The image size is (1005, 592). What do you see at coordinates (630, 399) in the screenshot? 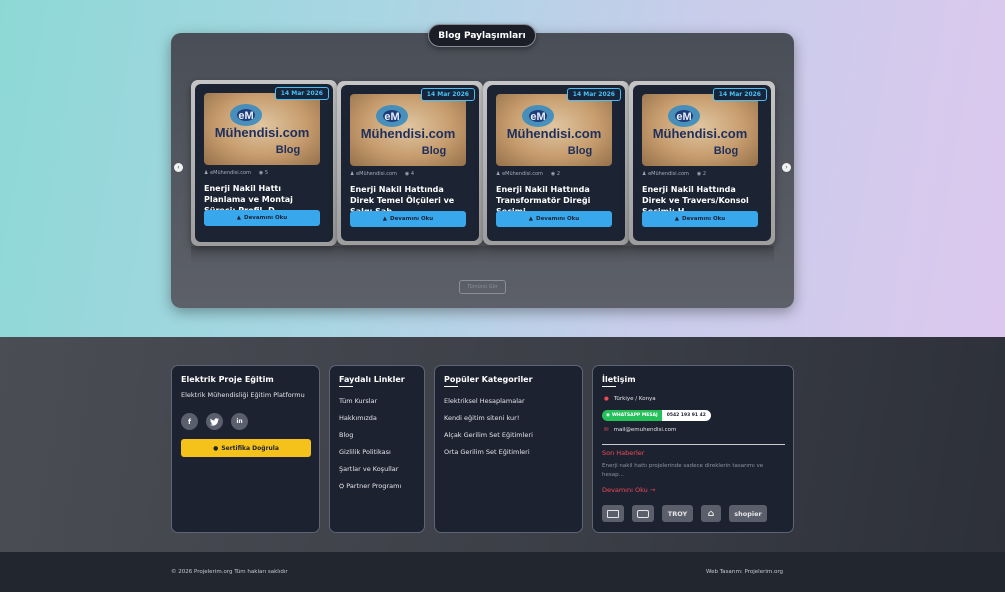
I see `contact-location: ● Türkiye / Konya` at bounding box center [630, 399].